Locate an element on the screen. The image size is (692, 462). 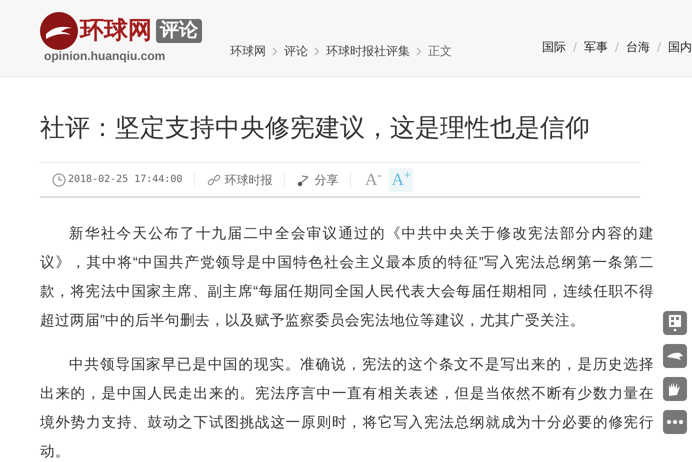
more-icon is located at coordinates (675, 422).